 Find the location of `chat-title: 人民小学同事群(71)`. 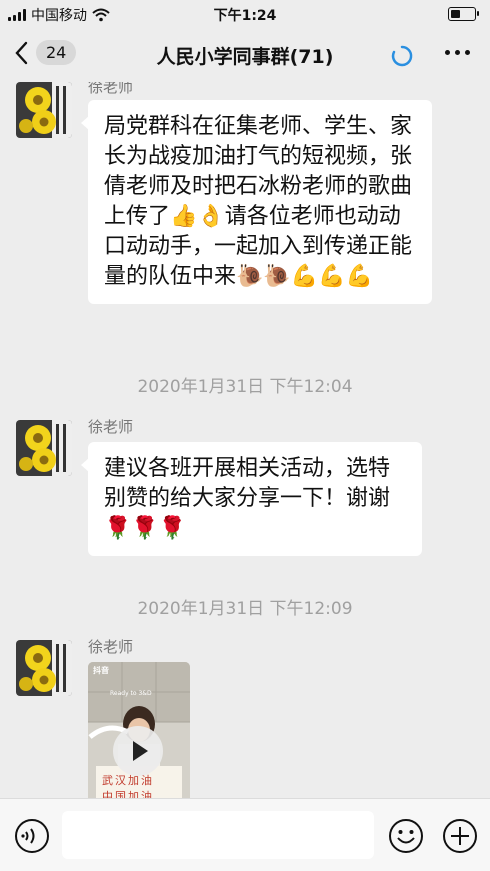

chat-title: 人民小学同事群(71) is located at coordinates (245, 57).